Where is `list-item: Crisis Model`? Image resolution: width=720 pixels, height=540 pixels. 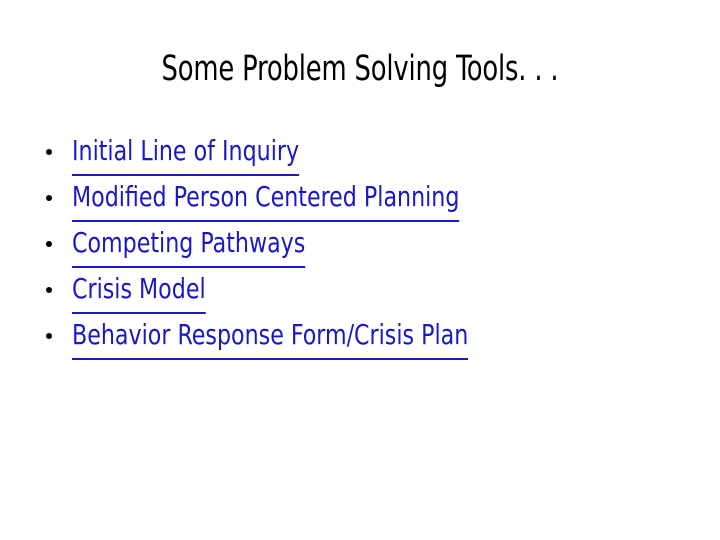 list-item: Crisis Model is located at coordinates (354, 290).